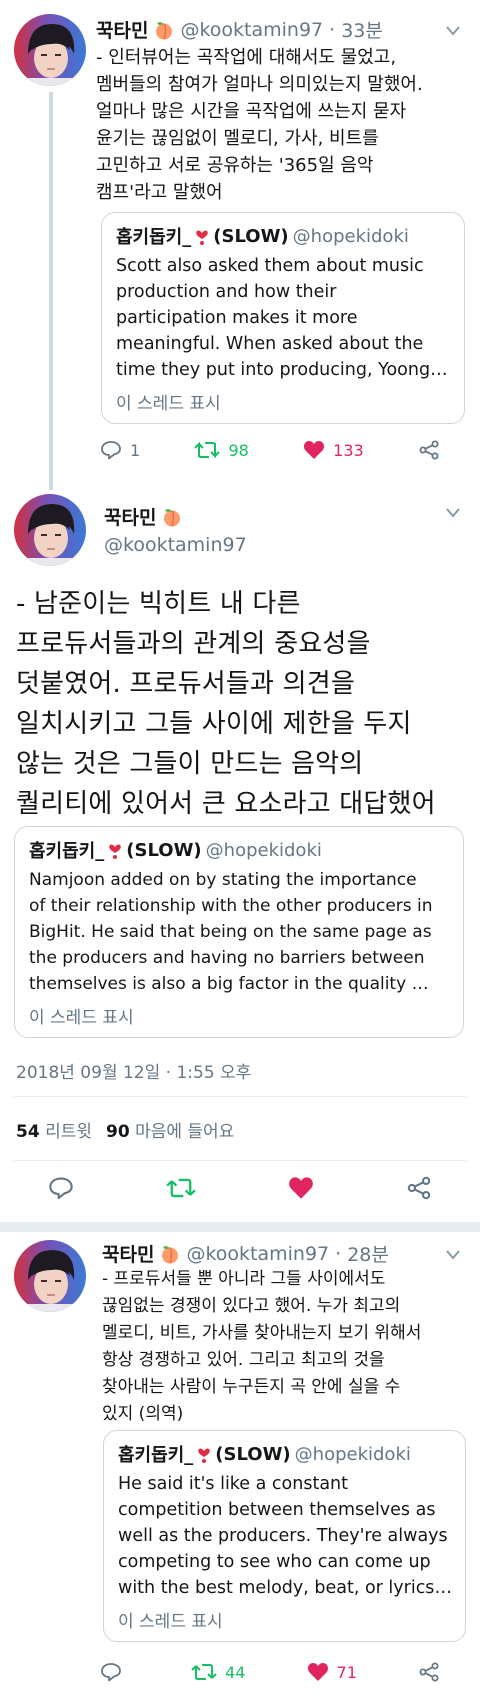  What do you see at coordinates (346, 1672) in the screenshot?
I see `like-count: 71` at bounding box center [346, 1672].